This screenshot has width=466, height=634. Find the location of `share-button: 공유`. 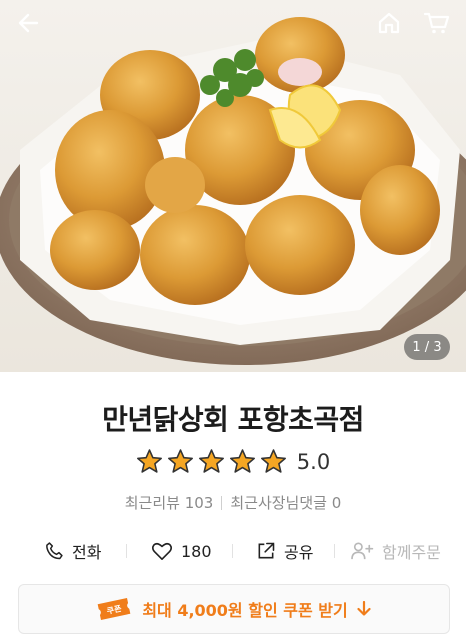

share-button: 공유 is located at coordinates (284, 551).